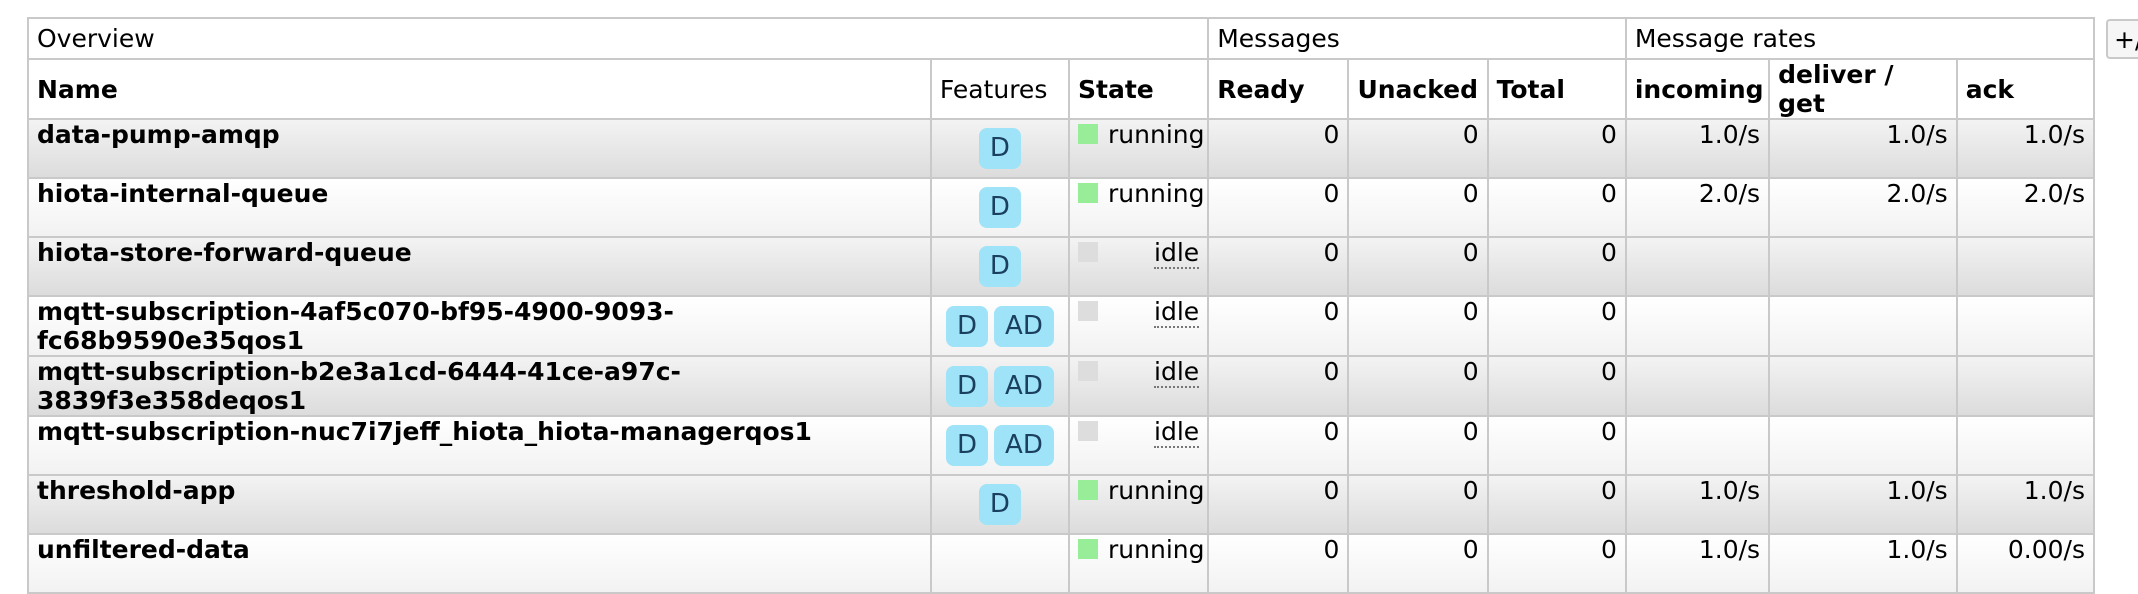 This screenshot has height=594, width=2138. What do you see at coordinates (1278, 89) in the screenshot?
I see `column-header-ready: Ready` at bounding box center [1278, 89].